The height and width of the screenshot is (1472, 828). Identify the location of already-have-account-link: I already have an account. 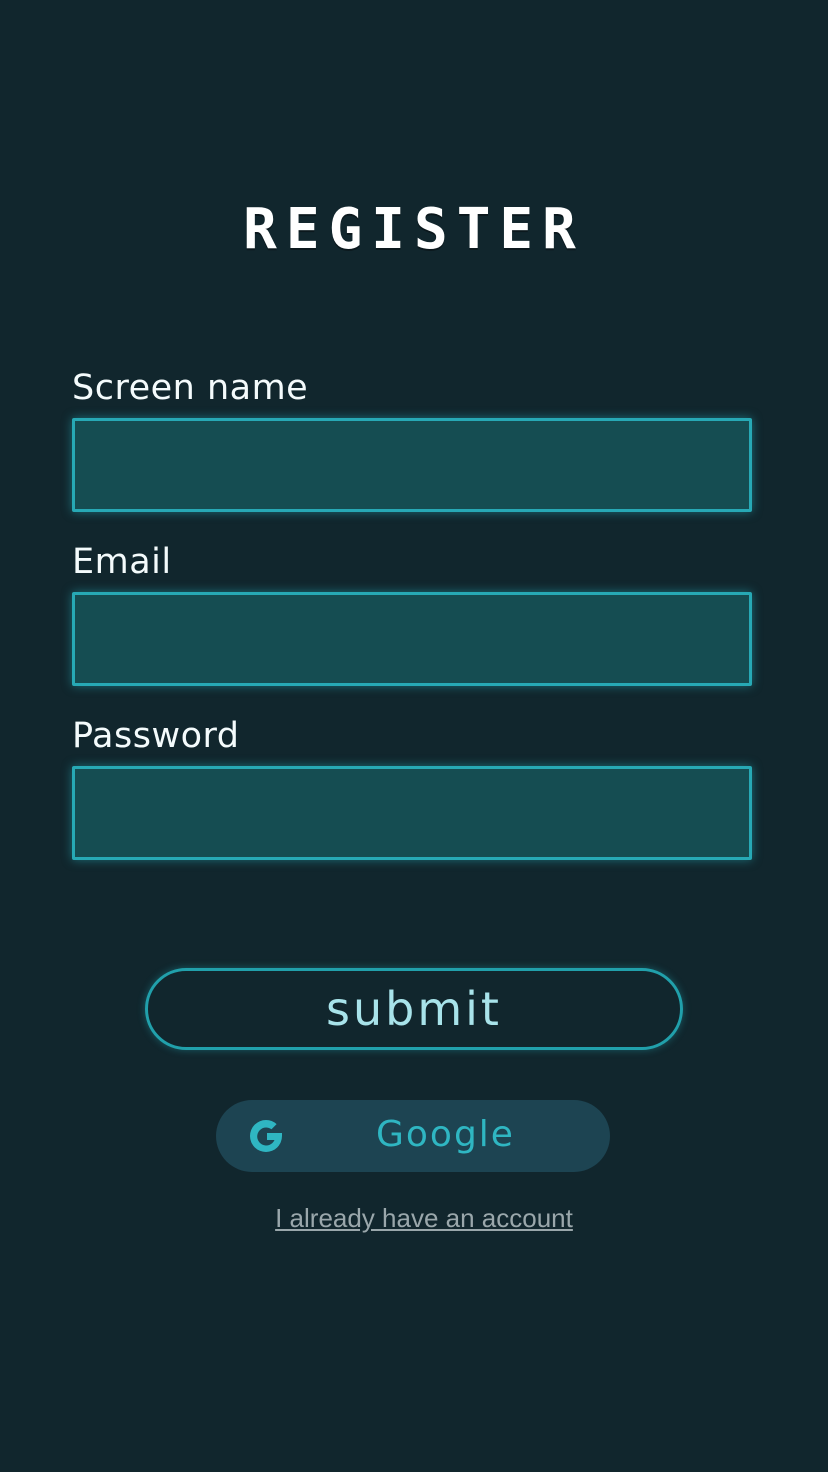
(414, 1218).